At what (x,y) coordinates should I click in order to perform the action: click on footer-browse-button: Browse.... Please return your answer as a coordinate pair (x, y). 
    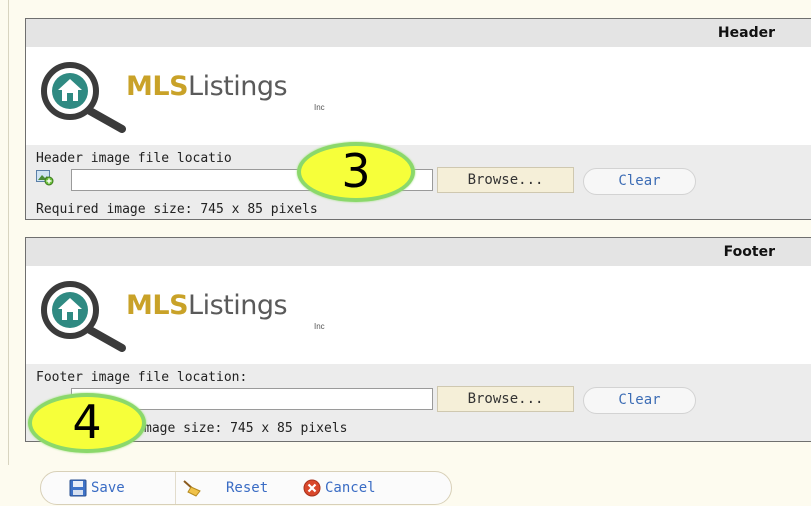
    Looking at the image, I should click on (505, 399).